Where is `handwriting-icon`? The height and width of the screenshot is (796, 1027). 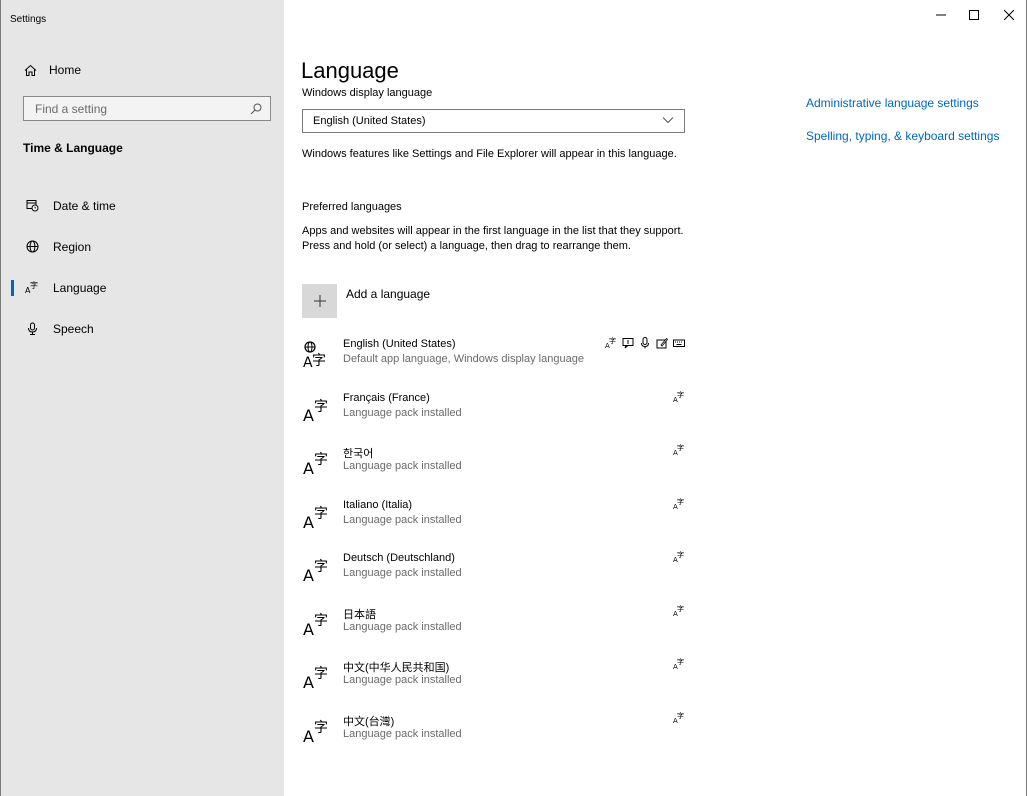 handwriting-icon is located at coordinates (662, 343).